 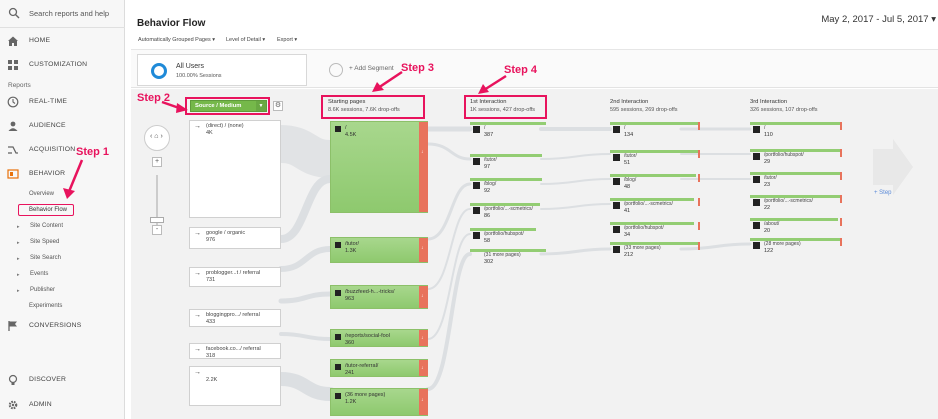 I want to click on second-interaction-node: /tutor/51, so click(x=655, y=158).